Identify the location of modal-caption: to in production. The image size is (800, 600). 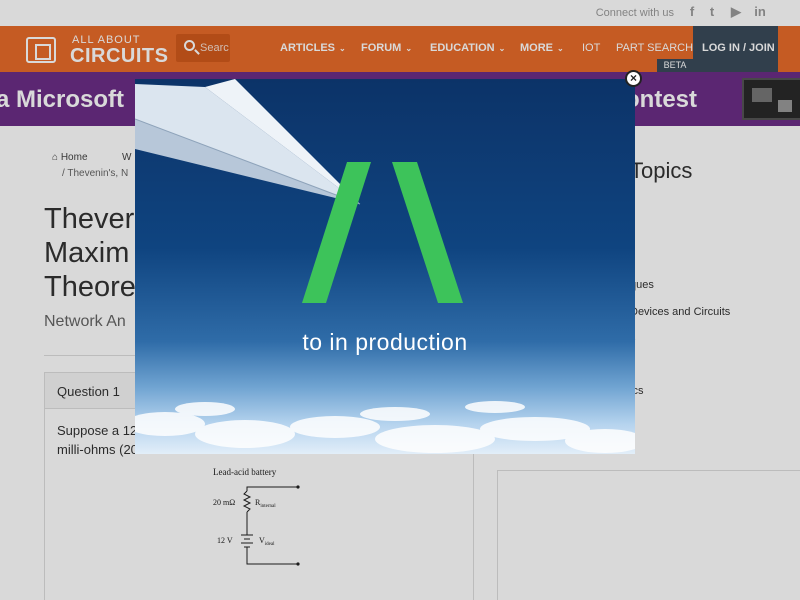
(385, 342).